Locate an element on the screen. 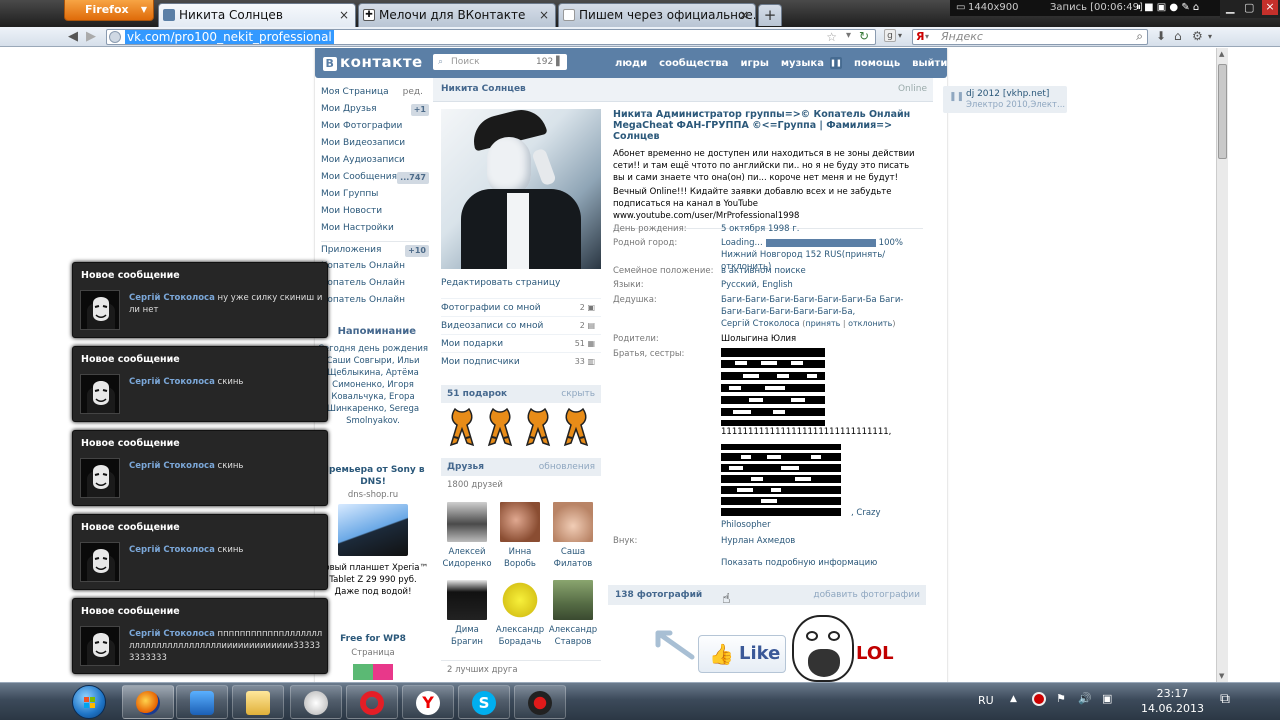 This screenshot has width=1280, height=720. crazy-link: , Crazy is located at coordinates (866, 513).